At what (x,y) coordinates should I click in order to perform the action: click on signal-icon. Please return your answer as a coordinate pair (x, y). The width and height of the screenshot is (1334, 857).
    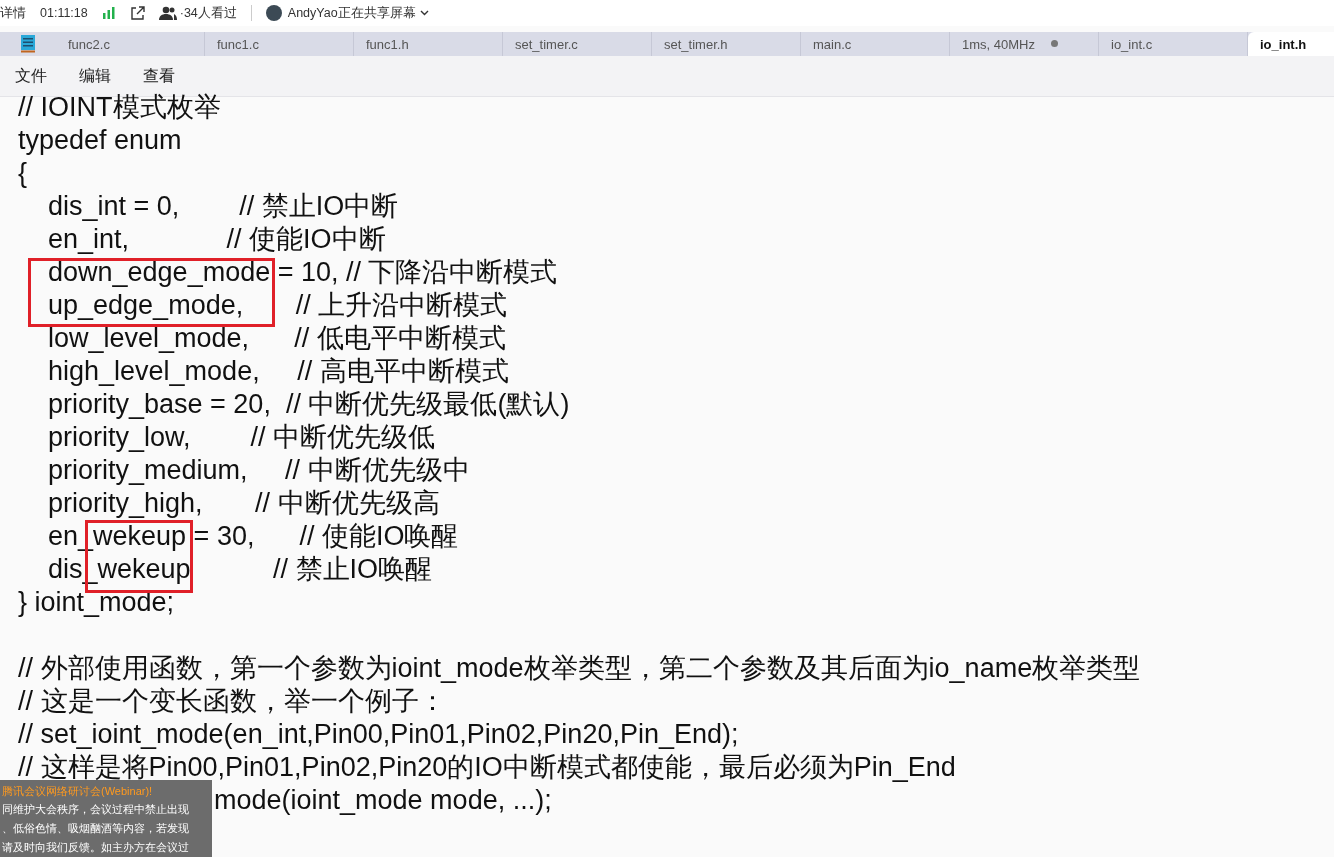
    Looking at the image, I should click on (108, 13).